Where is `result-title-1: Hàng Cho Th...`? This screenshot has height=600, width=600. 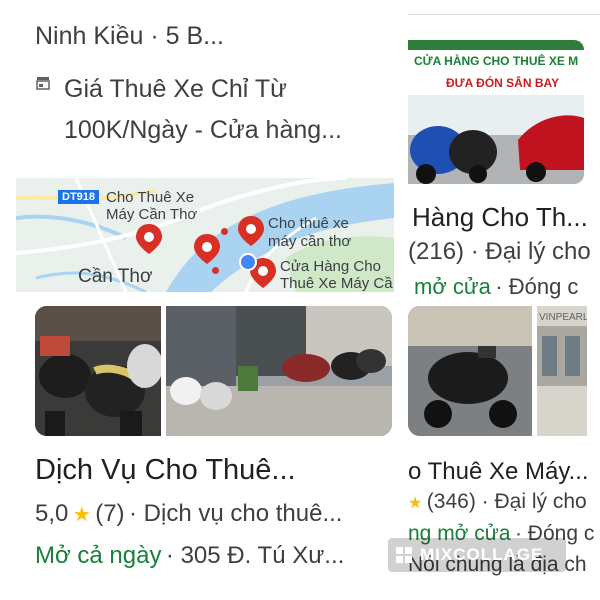
result-title-1: Hàng Cho Th... is located at coordinates (500, 217).